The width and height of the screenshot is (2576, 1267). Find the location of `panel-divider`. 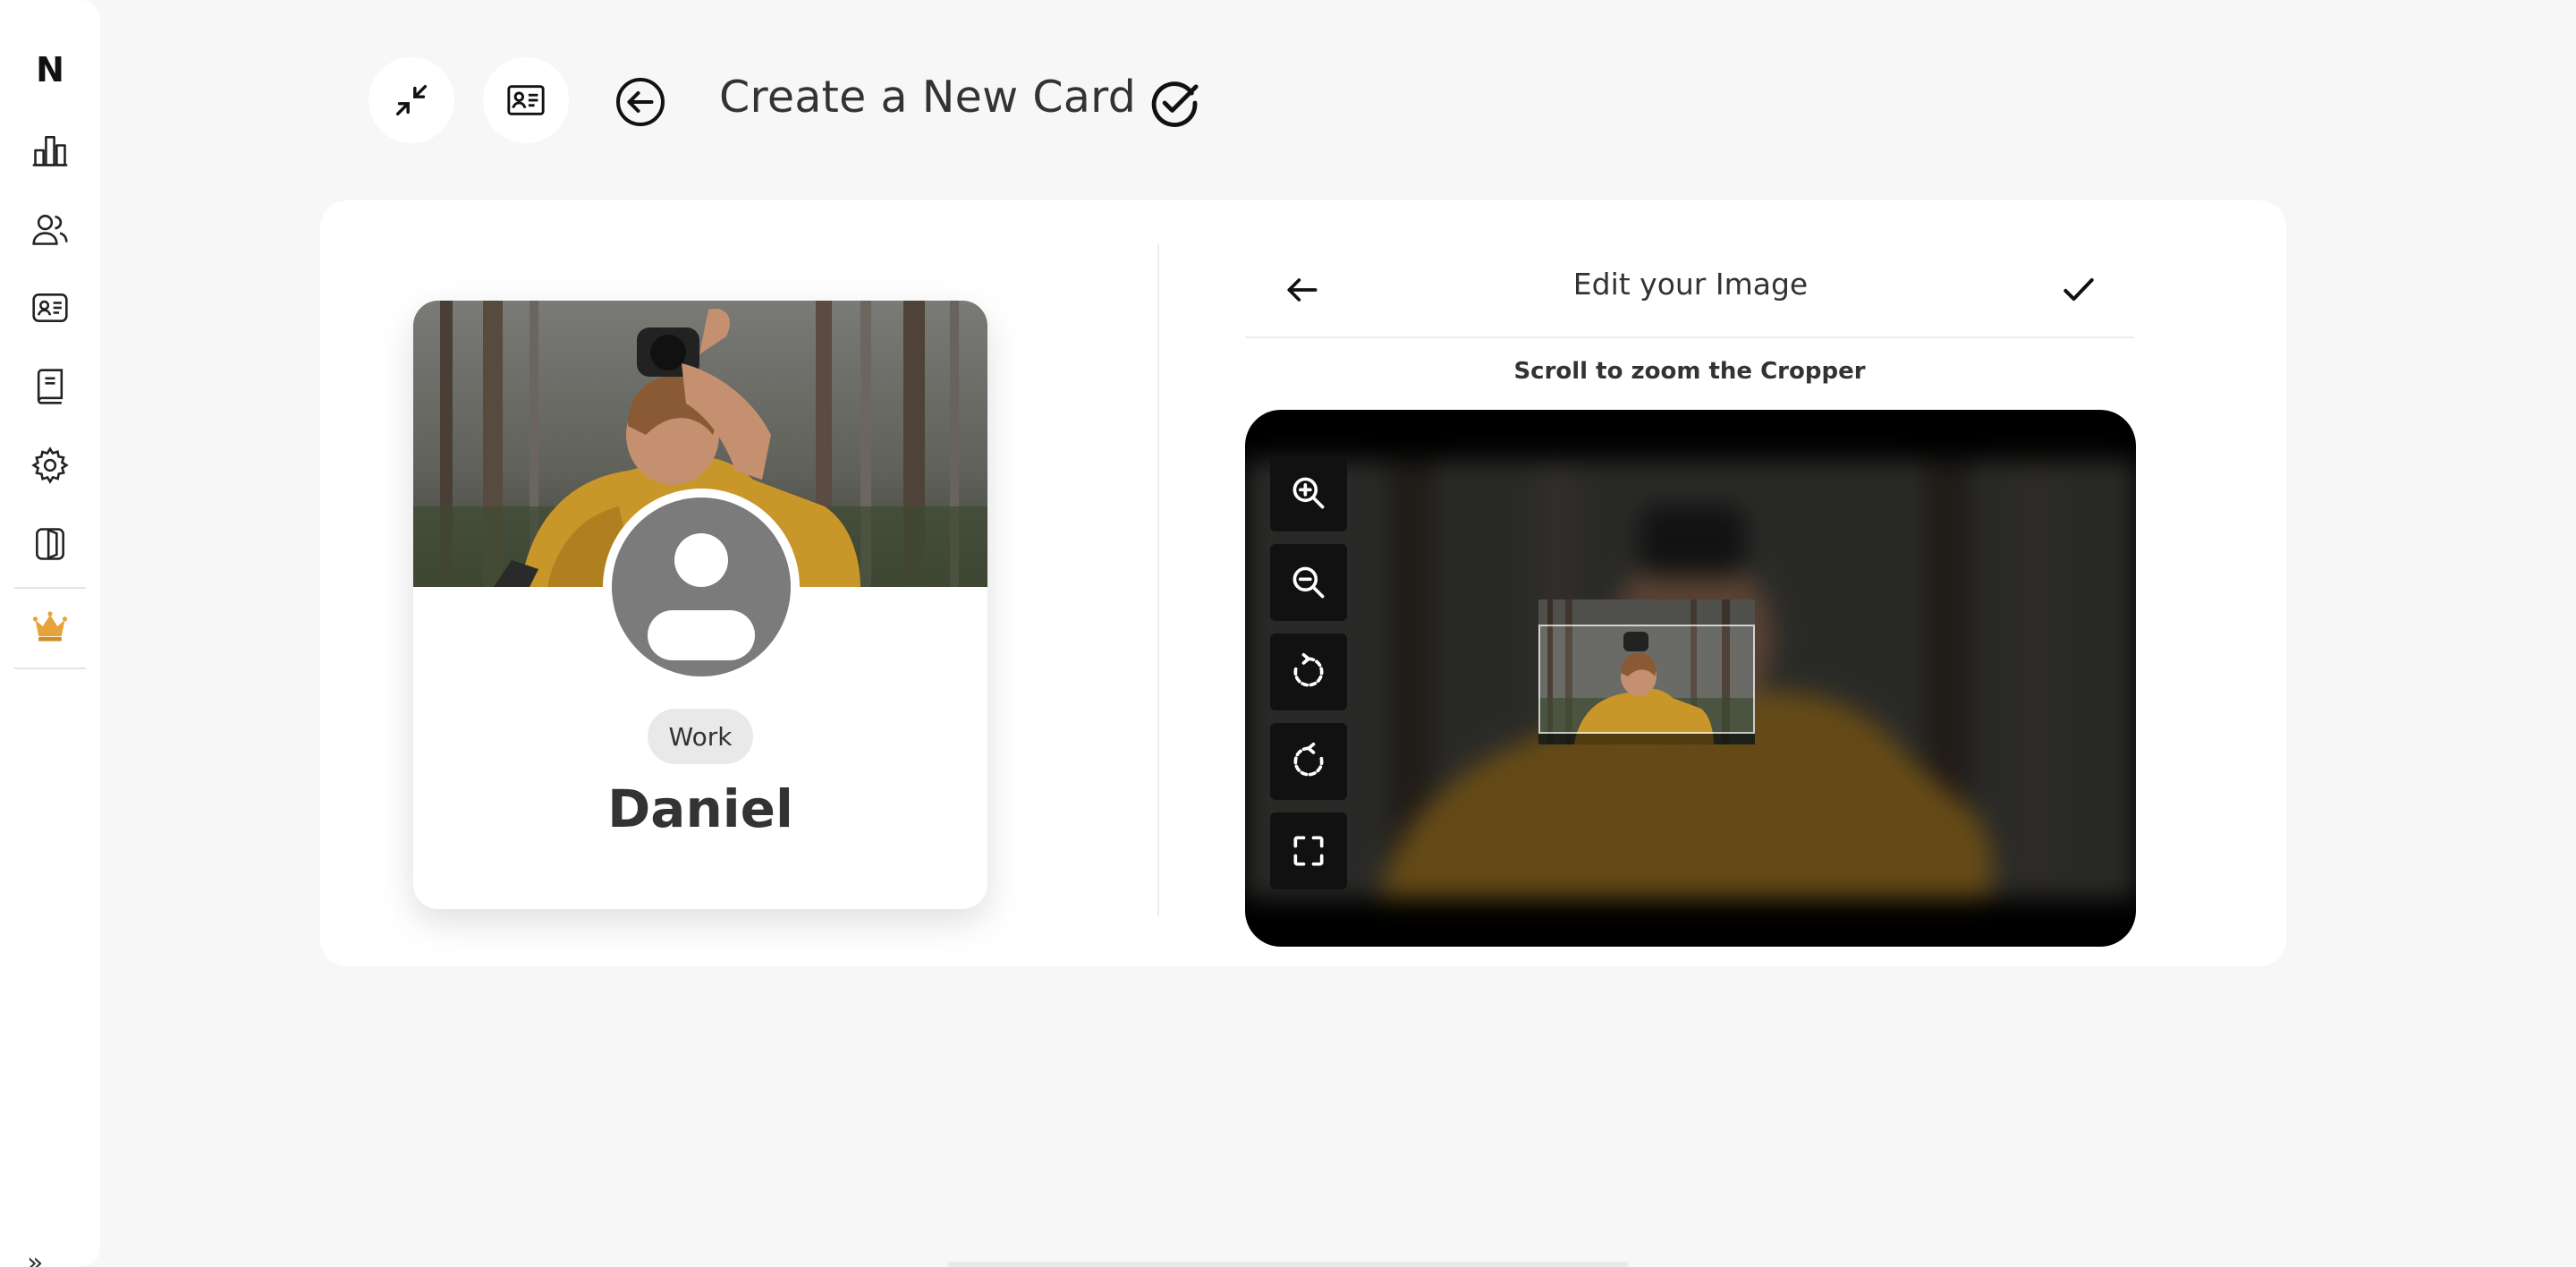

panel-divider is located at coordinates (1158, 579).